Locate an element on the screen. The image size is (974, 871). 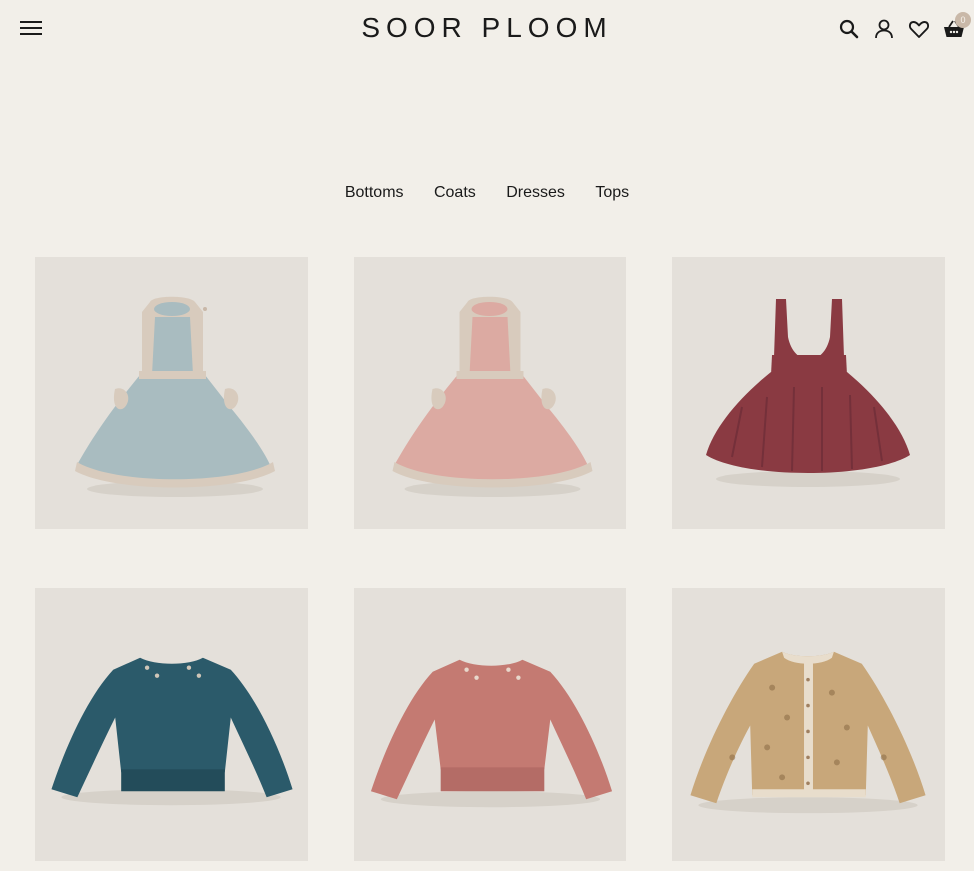
brand-logo: SOOR PLOOM is located at coordinates (487, 28).